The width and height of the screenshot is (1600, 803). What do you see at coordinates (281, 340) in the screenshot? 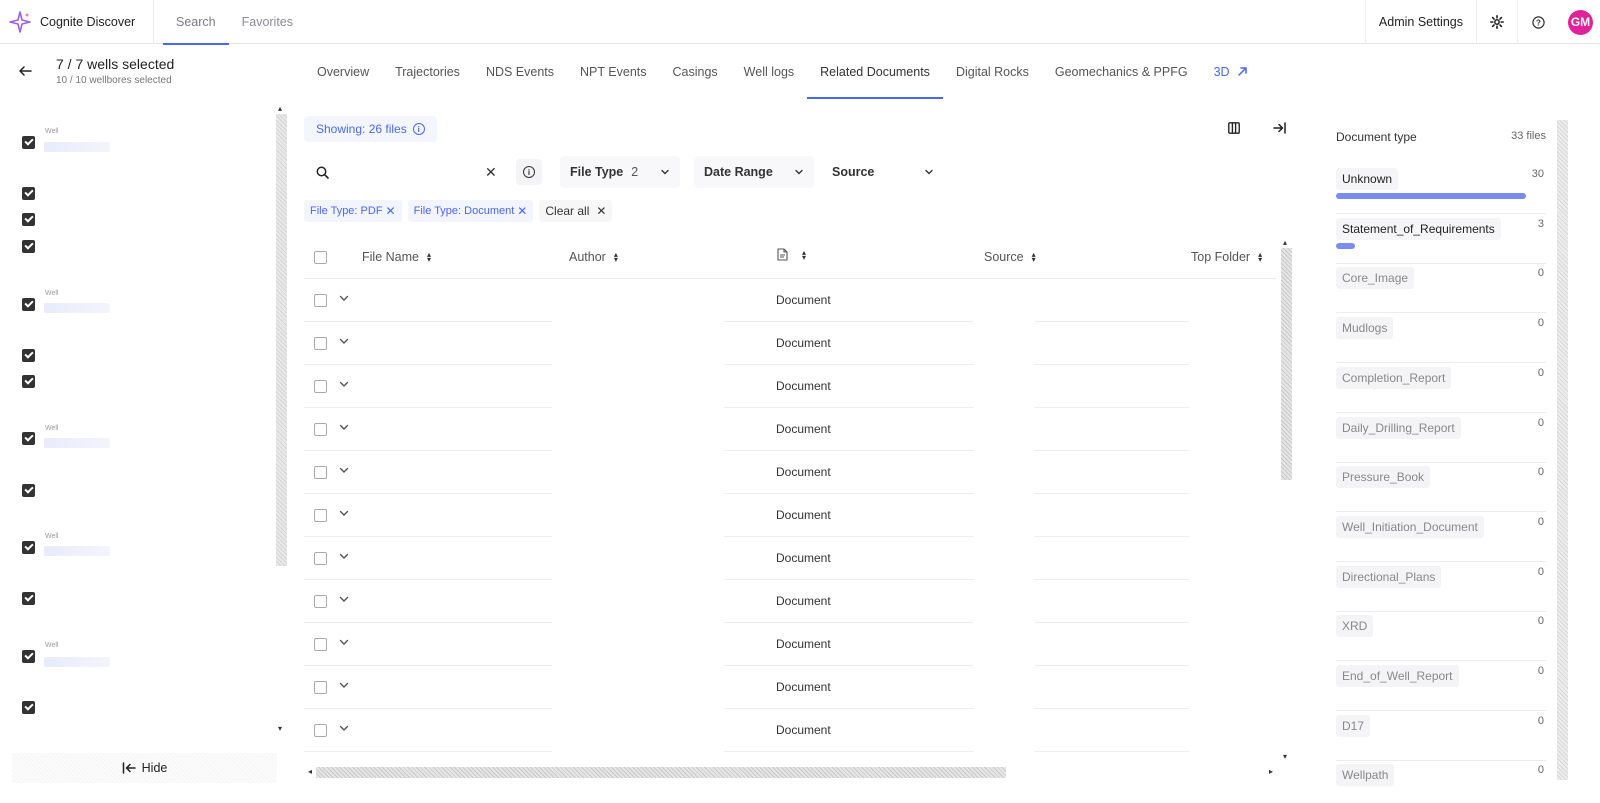
I see `left-scrollbar` at bounding box center [281, 340].